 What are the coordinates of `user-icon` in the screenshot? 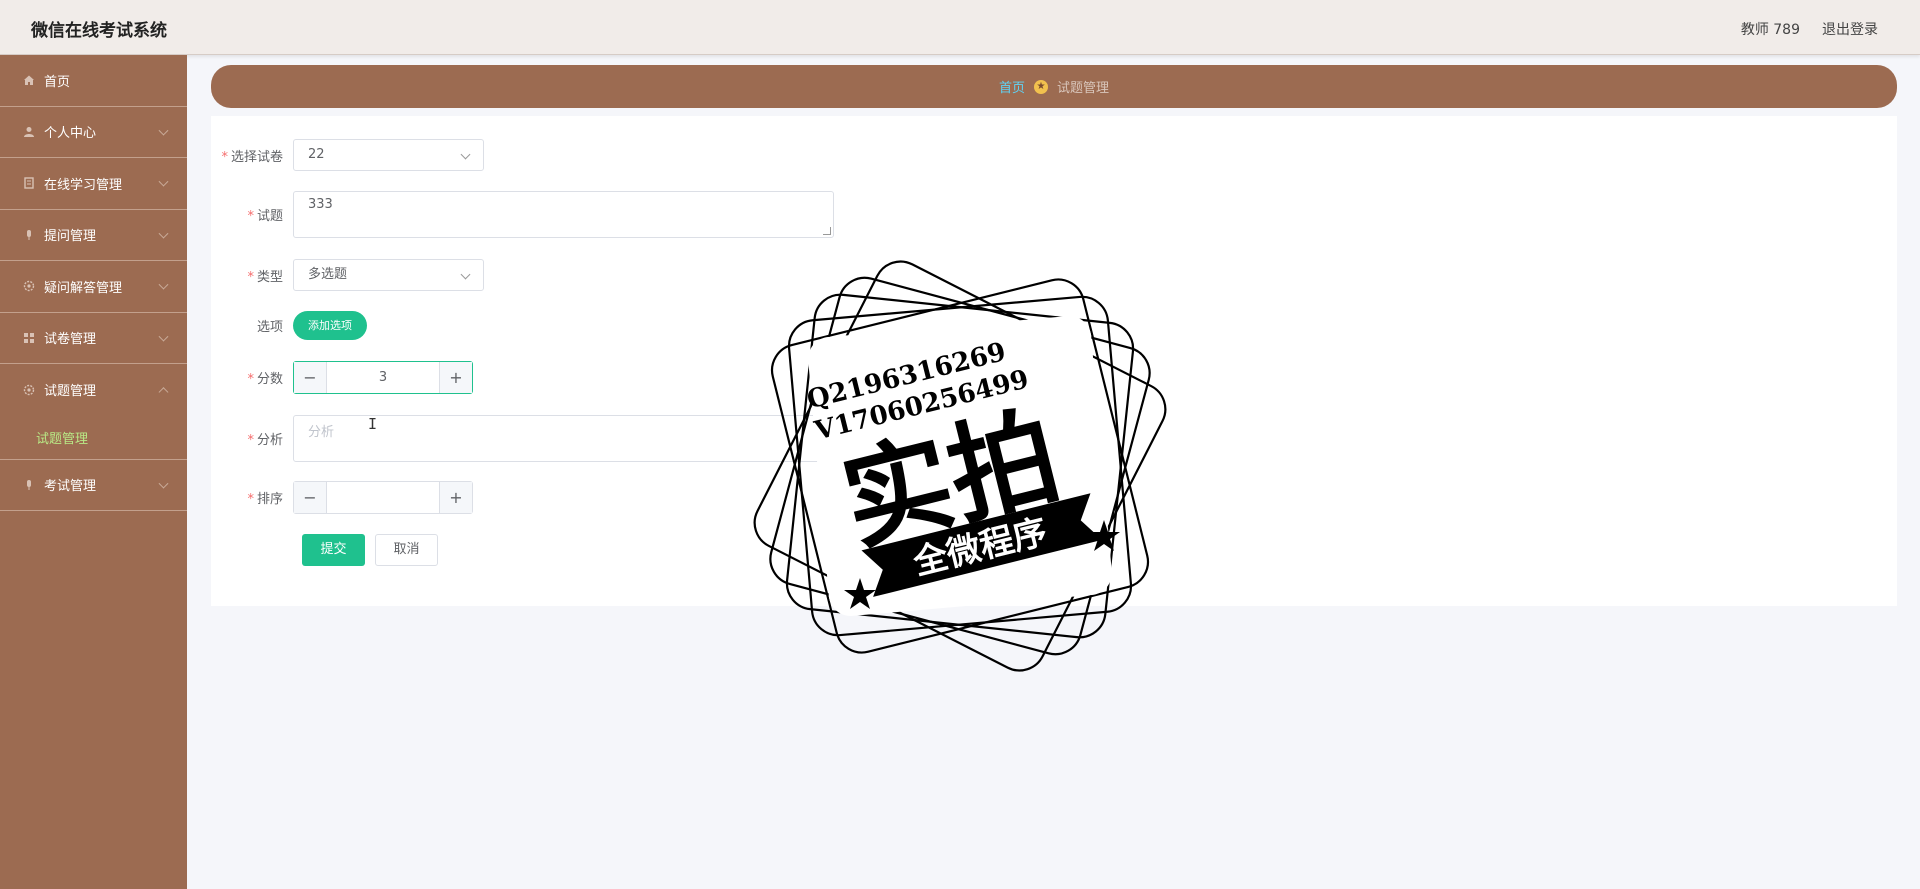 It's located at (29, 132).